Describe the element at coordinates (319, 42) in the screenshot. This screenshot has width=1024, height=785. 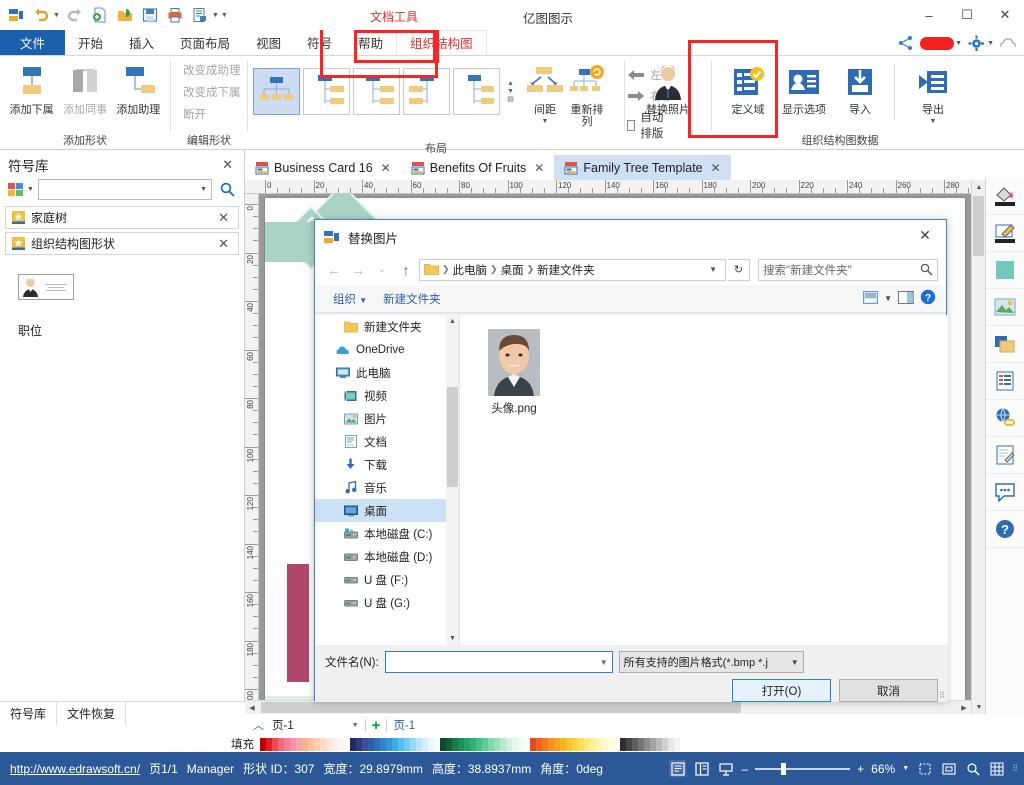
I see `tab-symbols: 符号` at that location.